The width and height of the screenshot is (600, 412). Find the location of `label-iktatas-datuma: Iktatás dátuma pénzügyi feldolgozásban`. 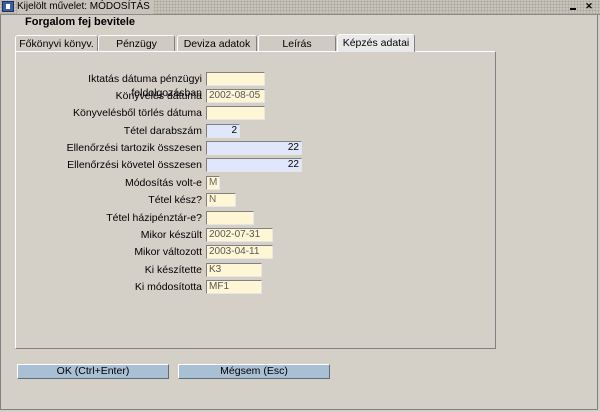

label-iktatas-datuma: Iktatás dátuma pénzügyi feldolgozásban is located at coordinates (145, 86).